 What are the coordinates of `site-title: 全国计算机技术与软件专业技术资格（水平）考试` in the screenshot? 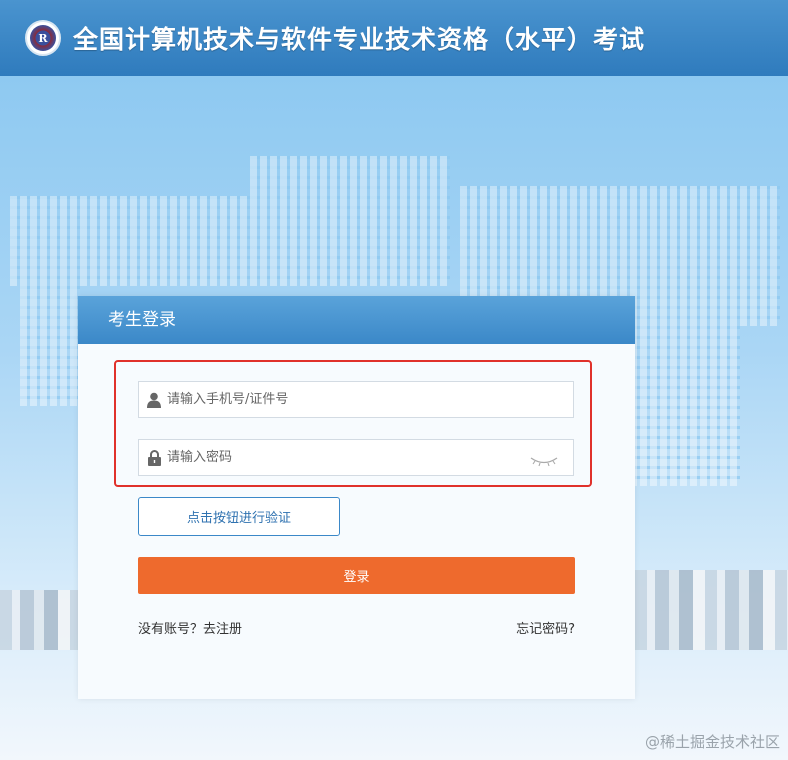 It's located at (359, 39).